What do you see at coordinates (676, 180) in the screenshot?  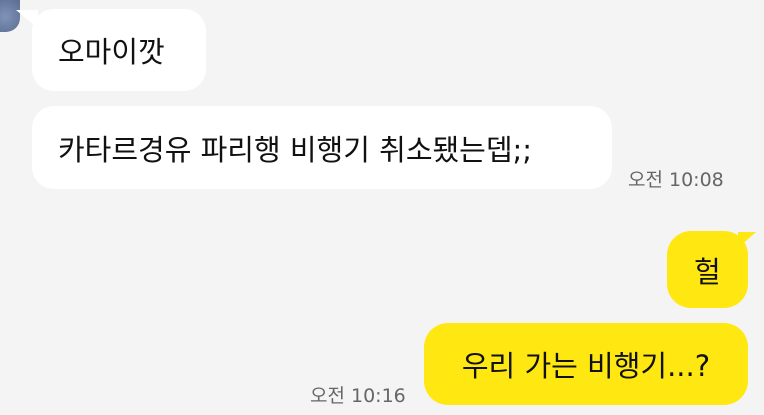 I see `message-timestamp: 오전 10:08` at bounding box center [676, 180].